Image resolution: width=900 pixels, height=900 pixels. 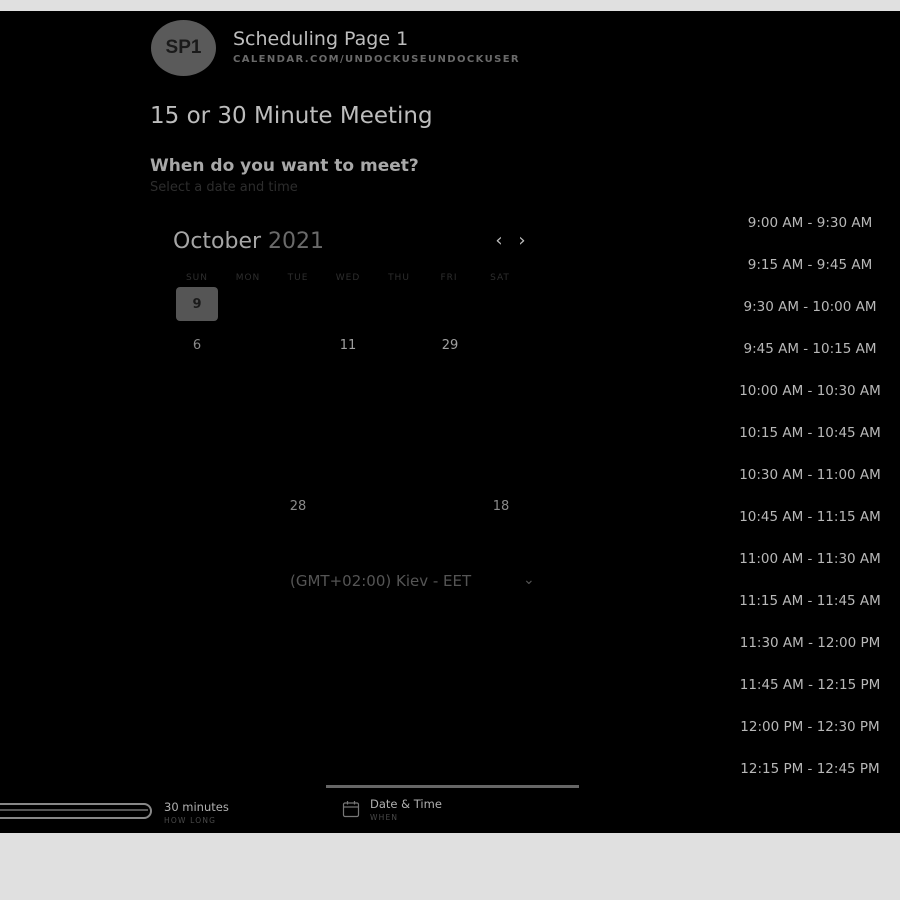 What do you see at coordinates (810, 433) in the screenshot?
I see `time-slot: 10:15 AM - 10:45 AM` at bounding box center [810, 433].